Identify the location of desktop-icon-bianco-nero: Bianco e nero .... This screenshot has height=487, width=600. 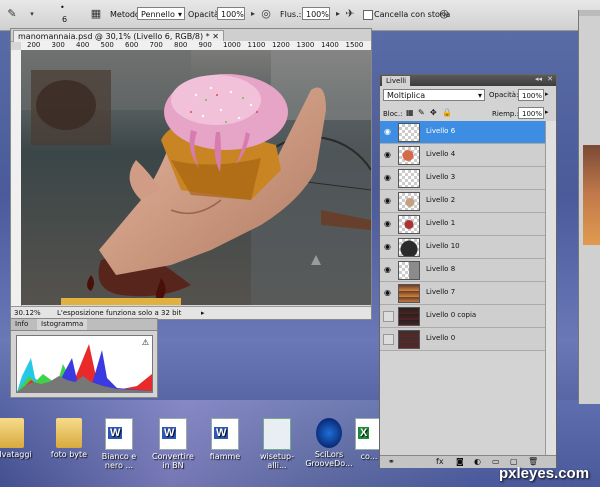
(119, 444).